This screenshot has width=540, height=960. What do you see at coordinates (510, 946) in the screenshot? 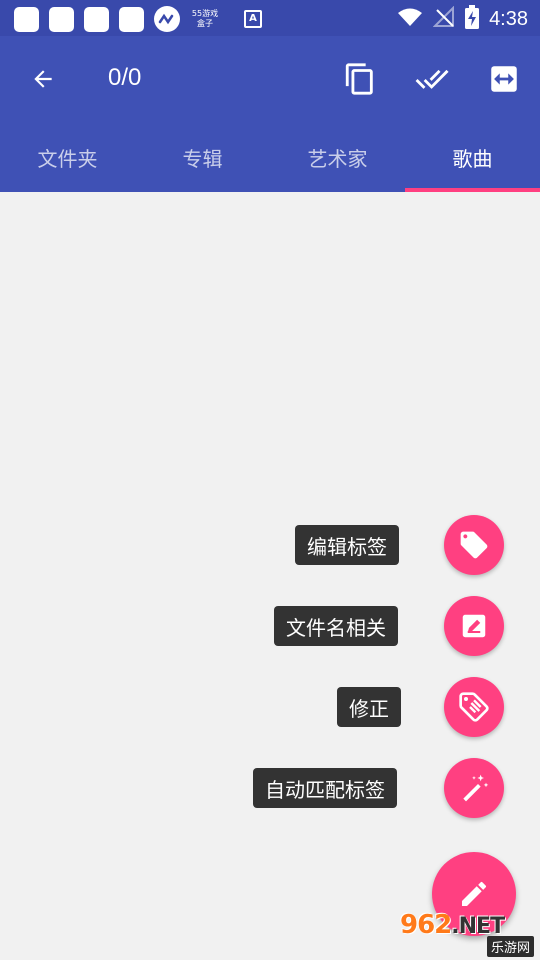
I see `watermark-site: 乐游网` at bounding box center [510, 946].